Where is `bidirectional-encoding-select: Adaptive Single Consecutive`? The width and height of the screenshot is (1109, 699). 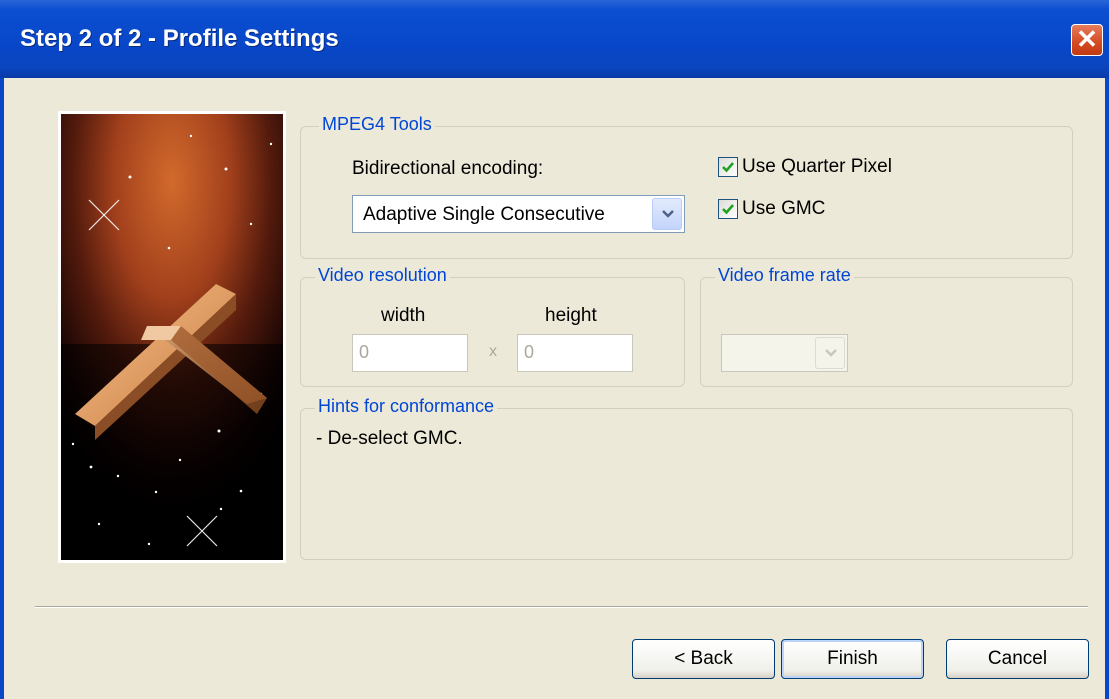
bidirectional-encoding-select: Adaptive Single Consecutive is located at coordinates (518, 214).